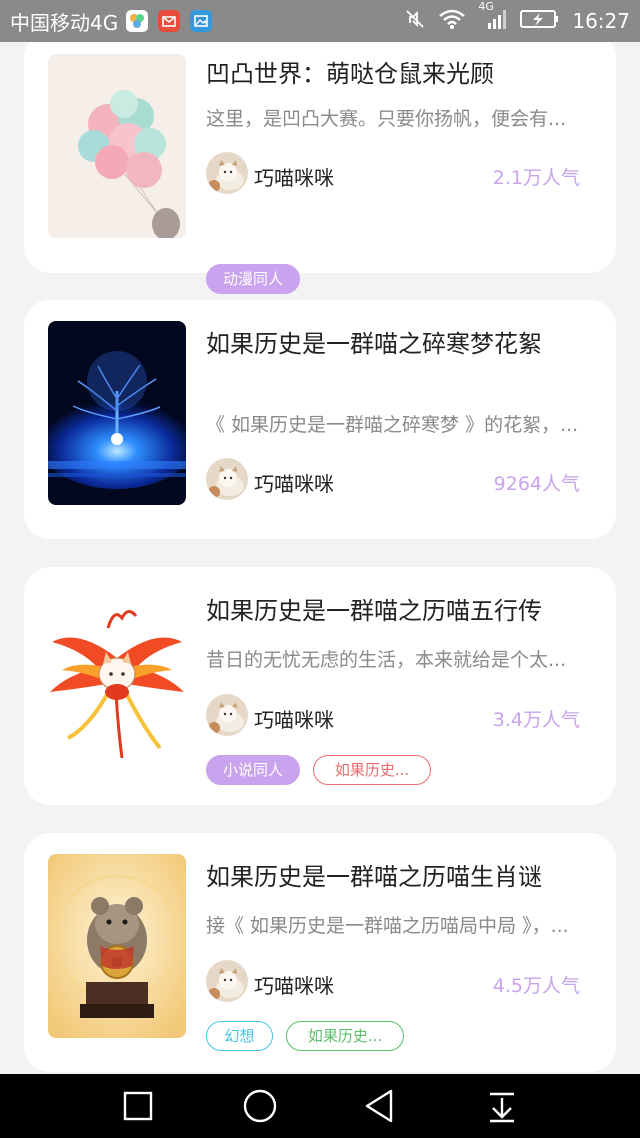 This screenshot has width=640, height=1138. Describe the element at coordinates (536, 986) in the screenshot. I see `popularity-count: 4.5万人气` at that location.